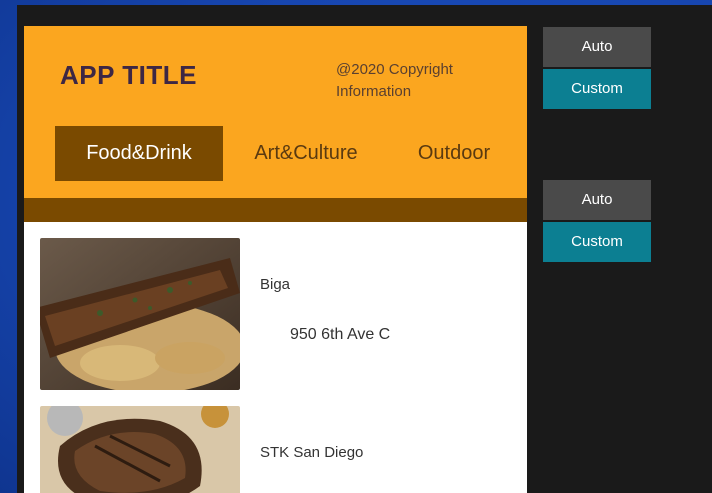 Image resolution: width=712 pixels, height=493 pixels. I want to click on listing-name: Biga, so click(275, 284).